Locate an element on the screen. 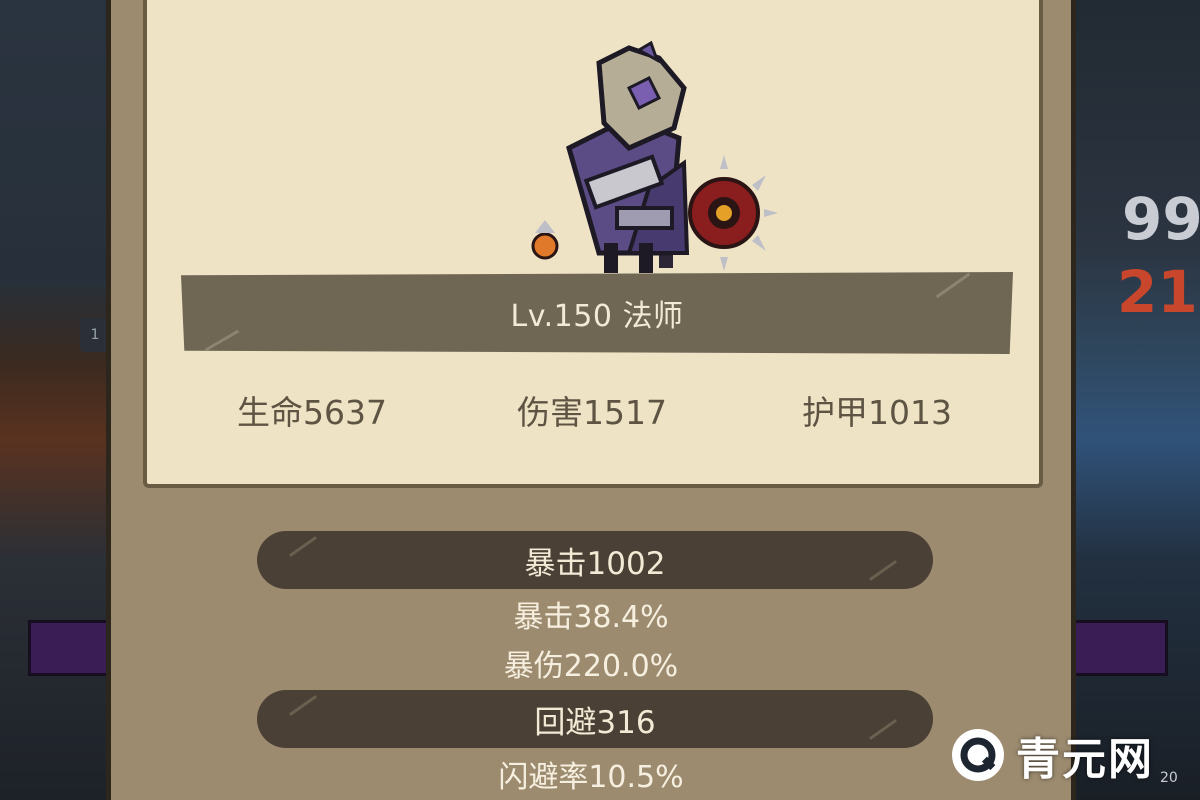 This screenshot has width=1200, height=800. watermark-text: 青元网 is located at coordinates (1085, 759).